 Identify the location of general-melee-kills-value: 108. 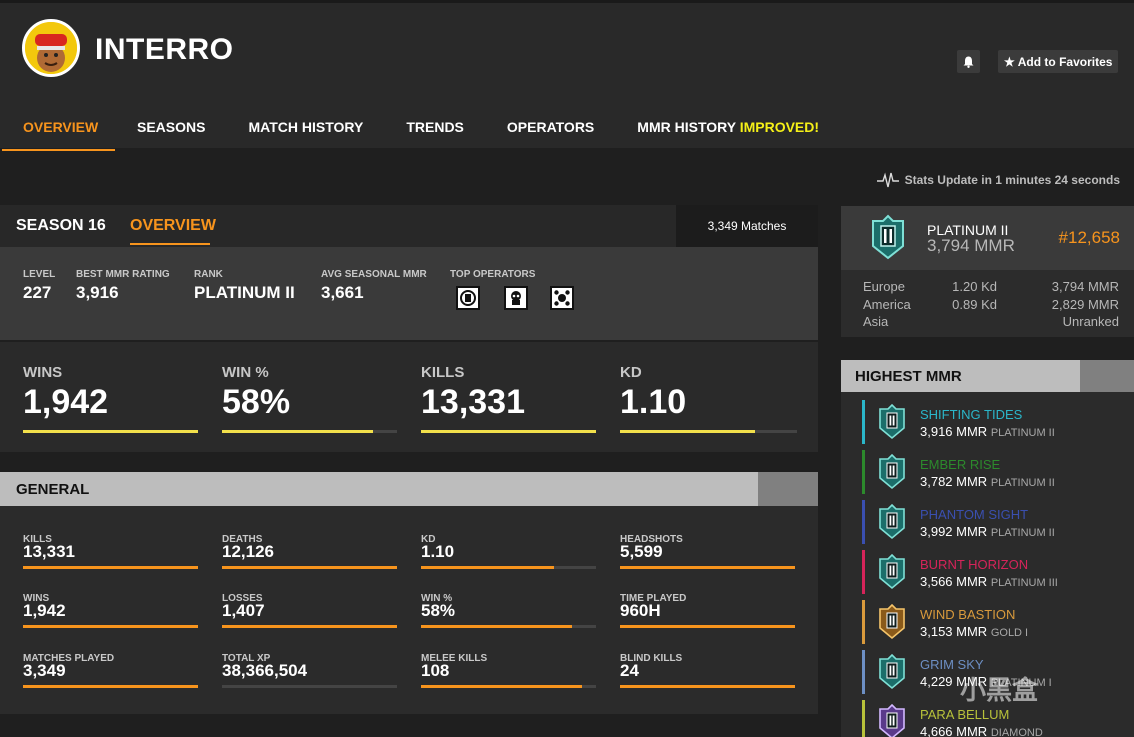
(435, 670).